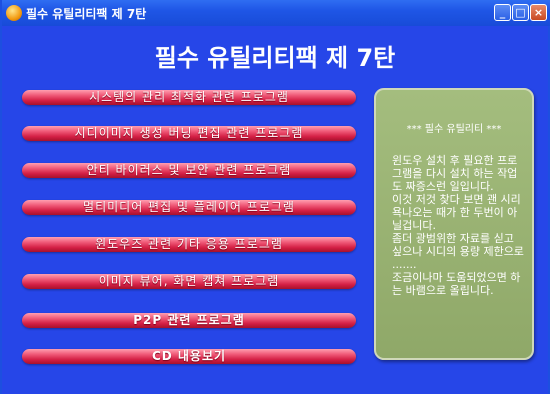 This screenshot has height=394, width=550. I want to click on menu-button-cd-contents: CD 내용보기, so click(189, 356).